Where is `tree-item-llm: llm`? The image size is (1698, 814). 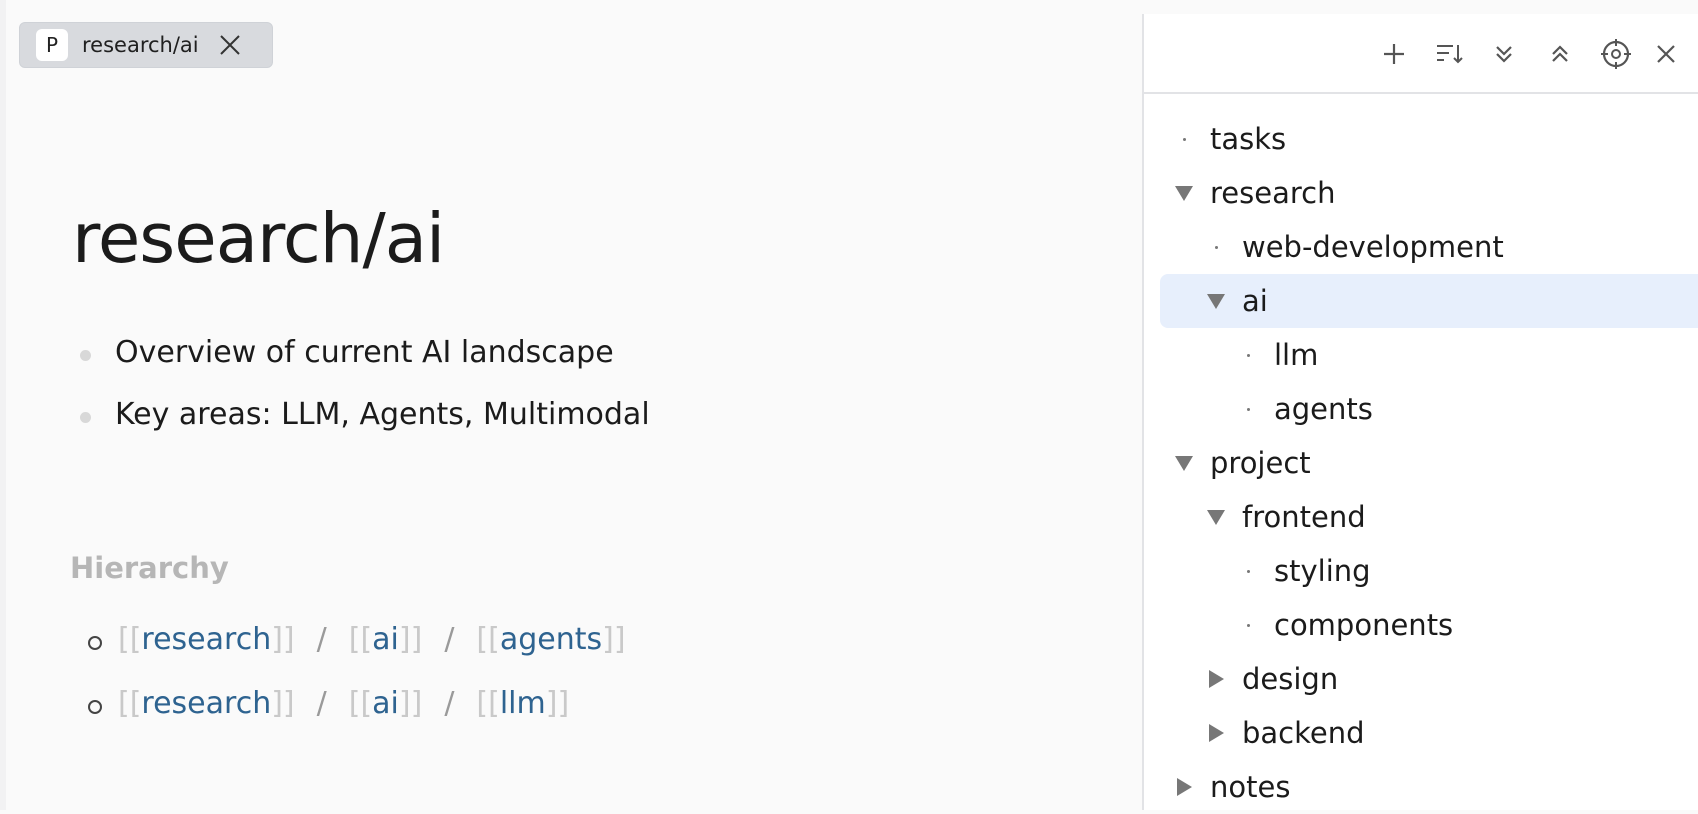 tree-item-llm: llm is located at coordinates (1277, 355).